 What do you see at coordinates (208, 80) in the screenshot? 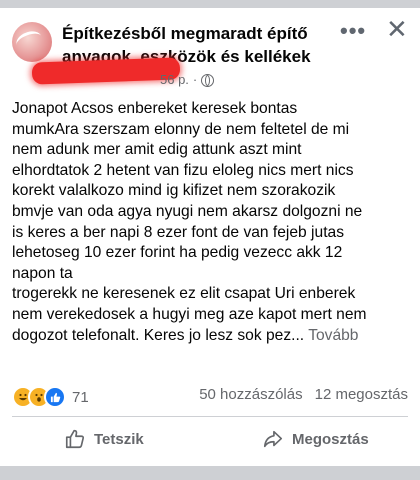
I see `globe-icon` at bounding box center [208, 80].